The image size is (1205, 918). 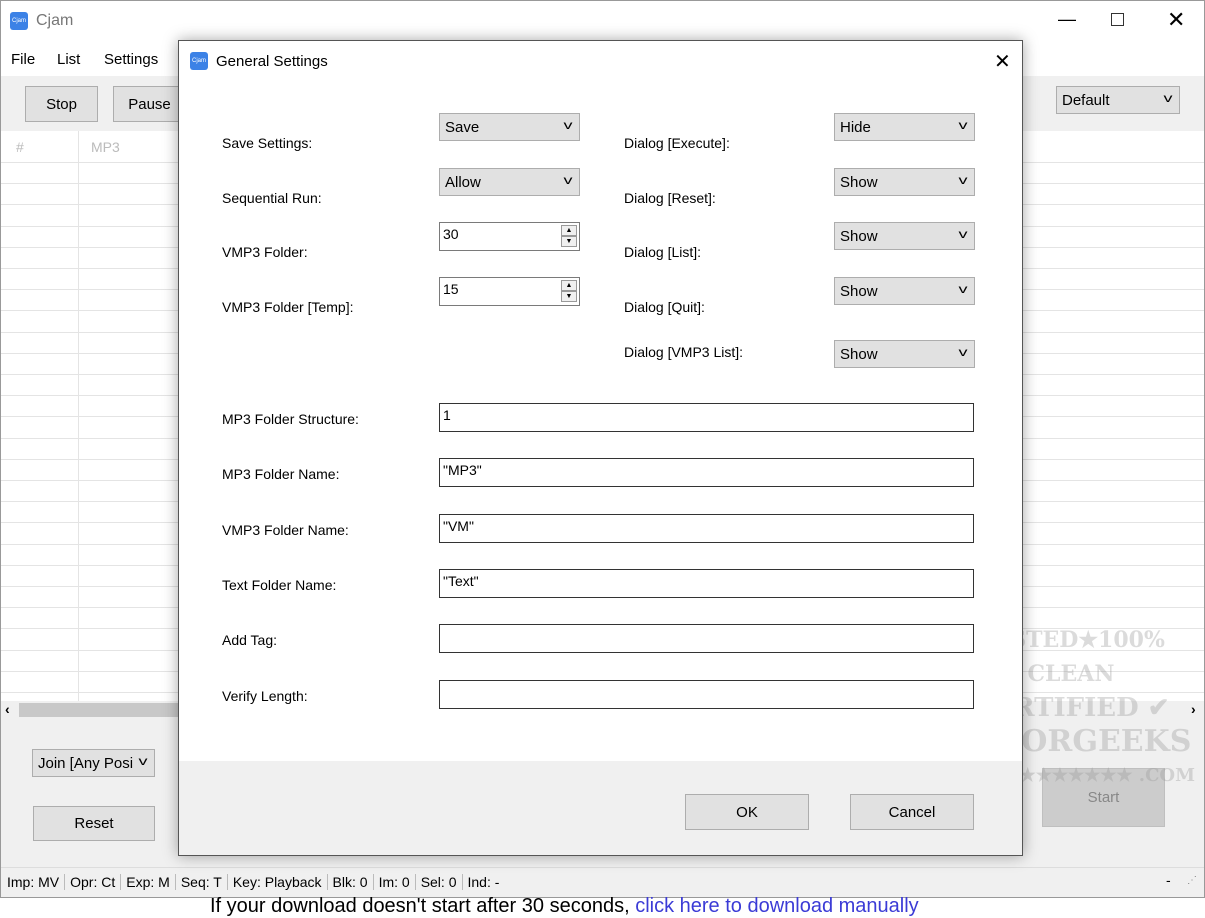 What do you see at coordinates (265, 252) in the screenshot?
I see `setting-label: VMP3 Folder:` at bounding box center [265, 252].